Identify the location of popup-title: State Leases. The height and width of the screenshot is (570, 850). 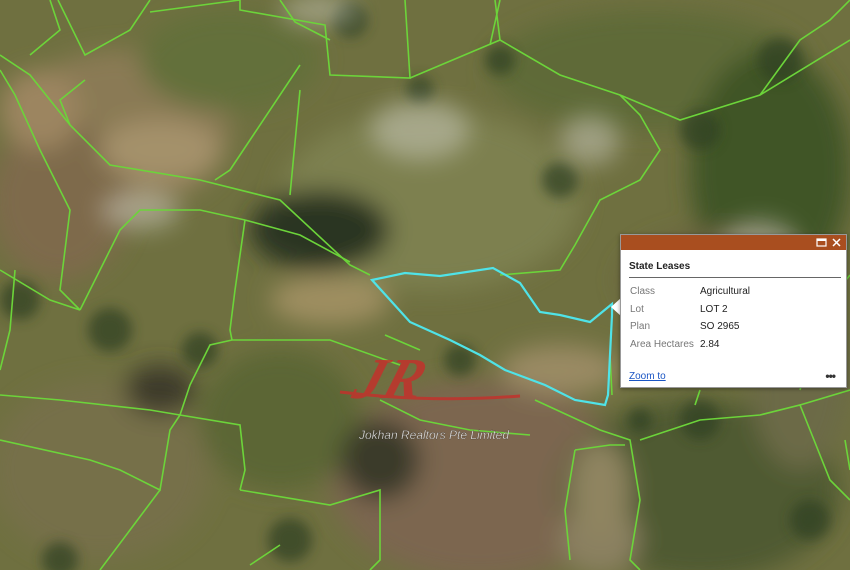
(660, 266).